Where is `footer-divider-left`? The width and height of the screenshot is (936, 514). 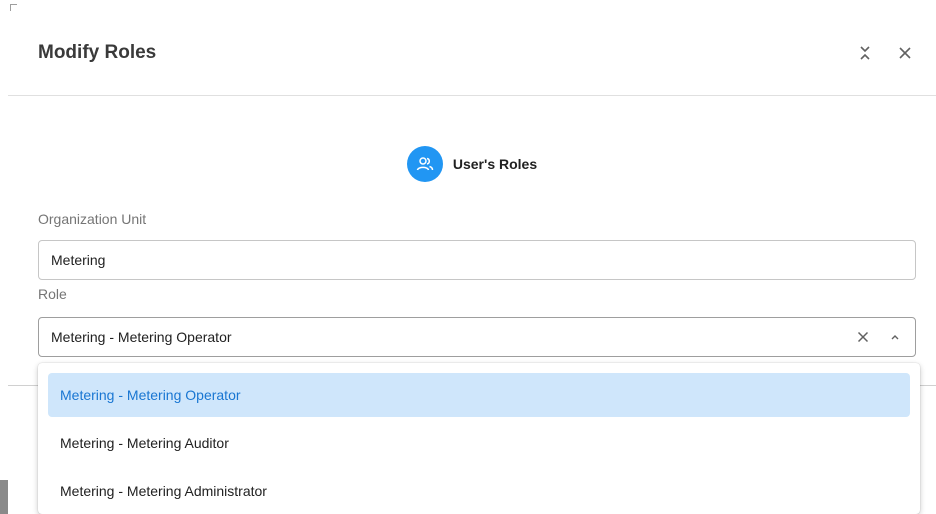 footer-divider-left is located at coordinates (23, 385).